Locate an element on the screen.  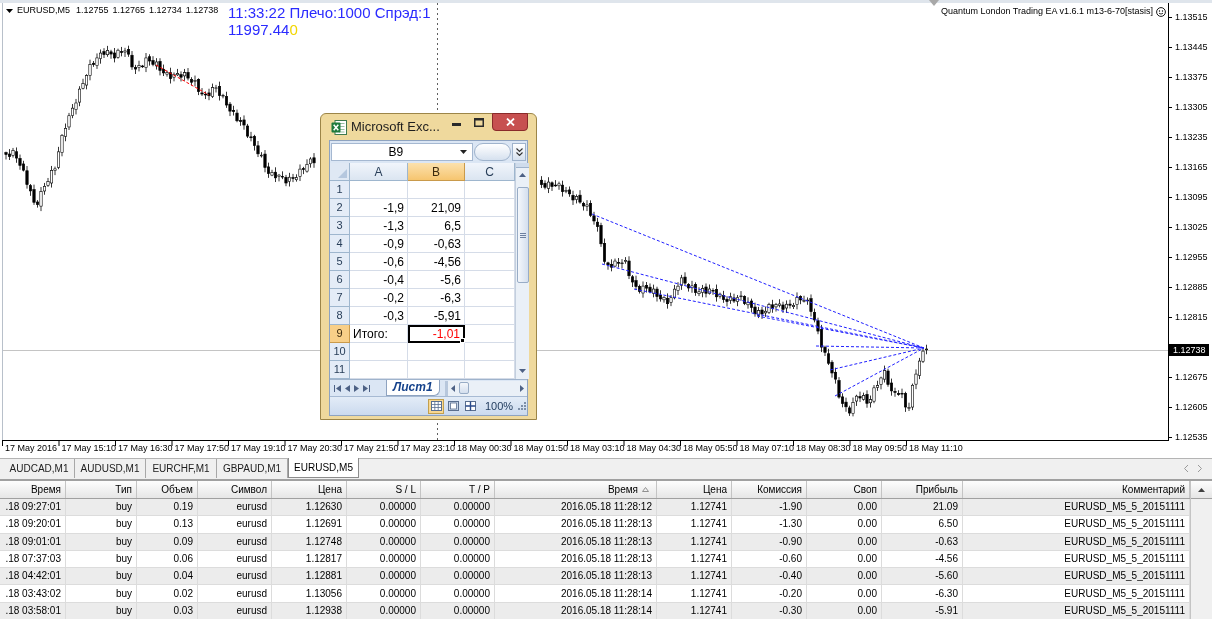
column-header: C is located at coordinates (490, 172).